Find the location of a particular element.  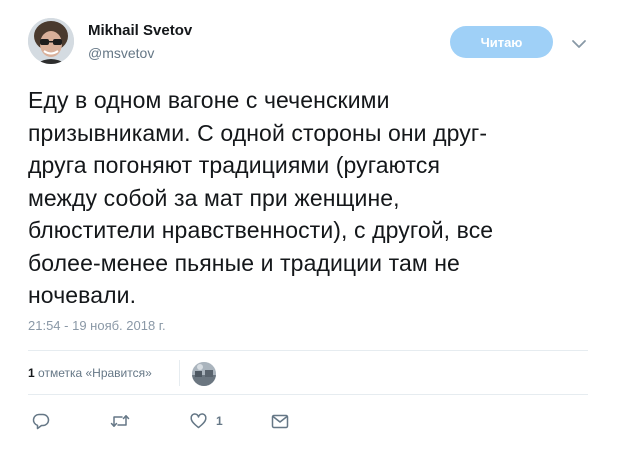

like-count: 1 is located at coordinates (219, 421).